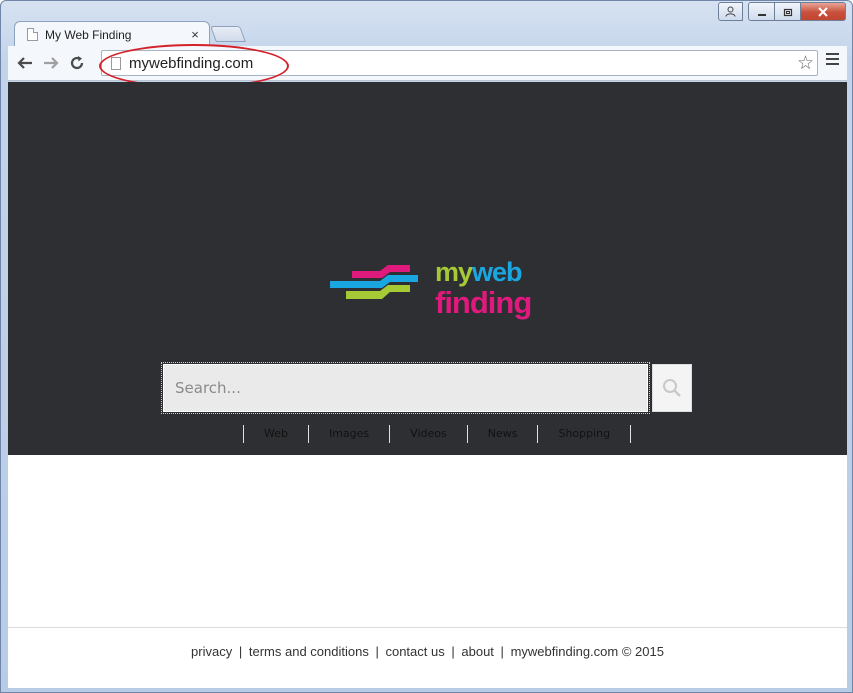 The width and height of the screenshot is (853, 693). I want to click on user-icon, so click(730, 11).